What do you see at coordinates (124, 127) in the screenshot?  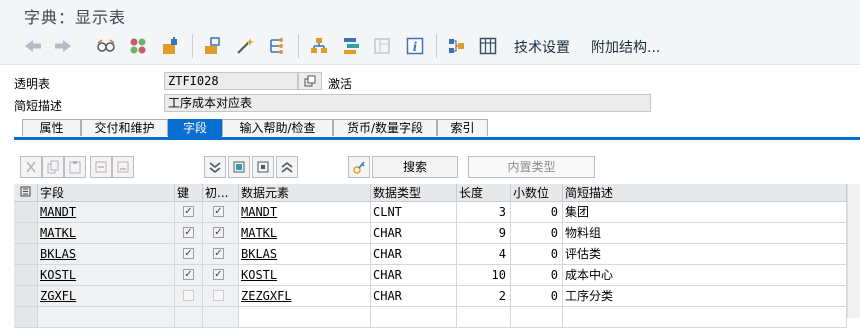 I see `tab-delivery-maintenance: 交付和维护` at bounding box center [124, 127].